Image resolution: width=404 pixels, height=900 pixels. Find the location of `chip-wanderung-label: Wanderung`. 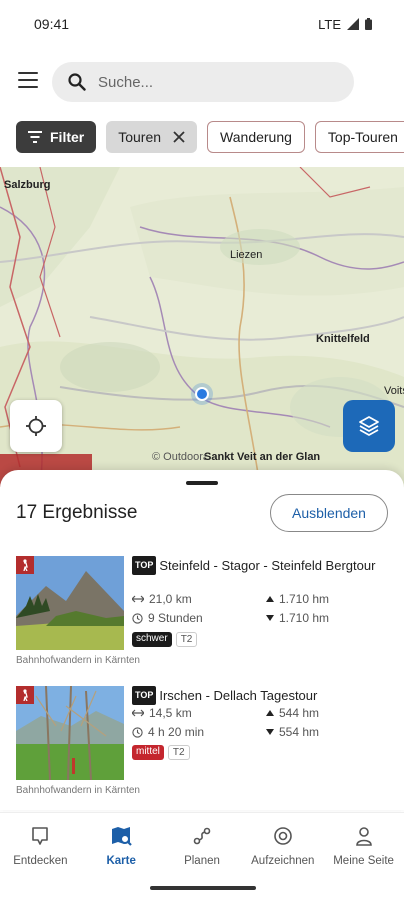

chip-wanderung-label: Wanderung is located at coordinates (256, 137).